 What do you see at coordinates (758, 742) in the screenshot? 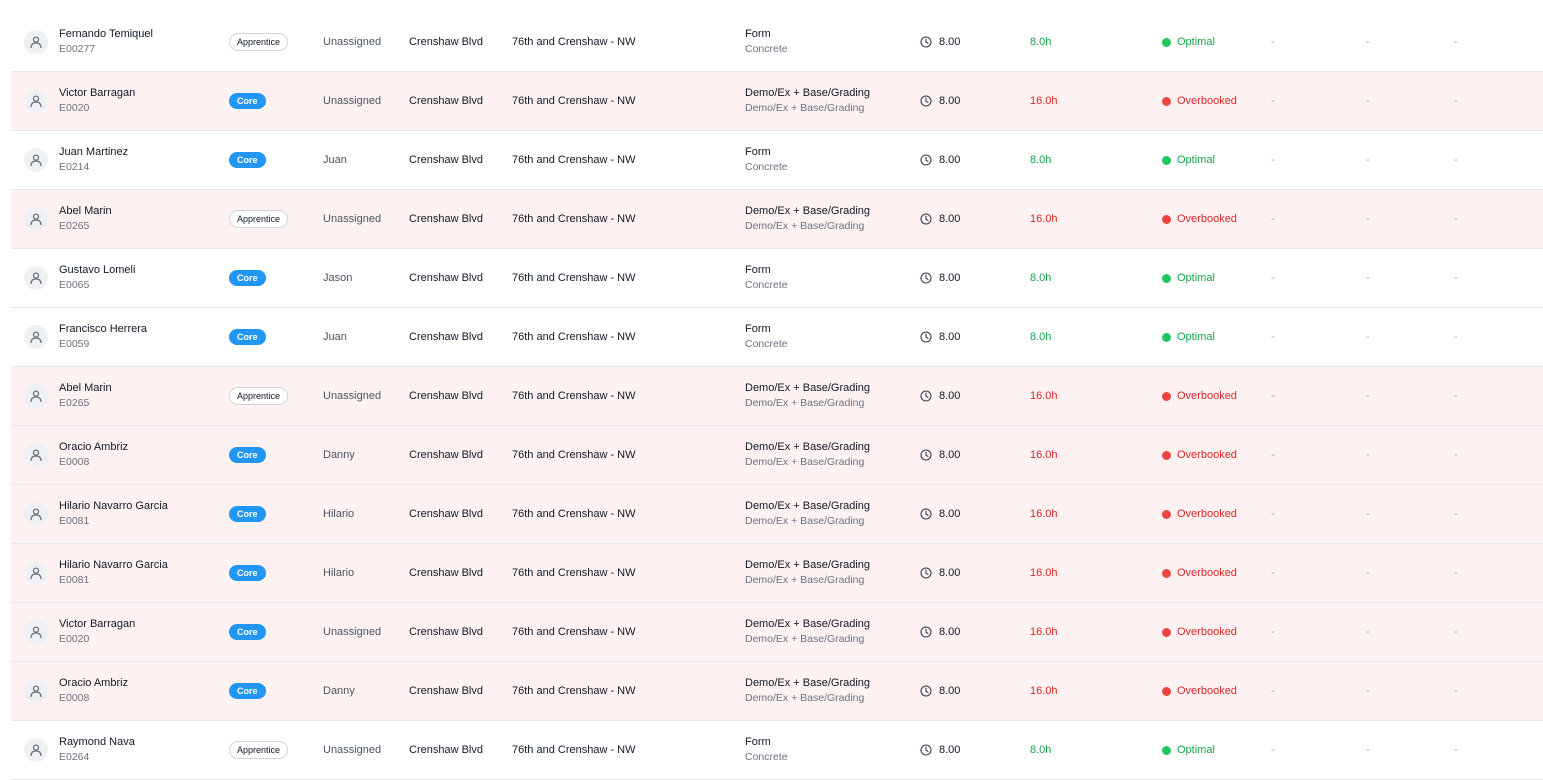
I see `task-name: Form` at bounding box center [758, 742].